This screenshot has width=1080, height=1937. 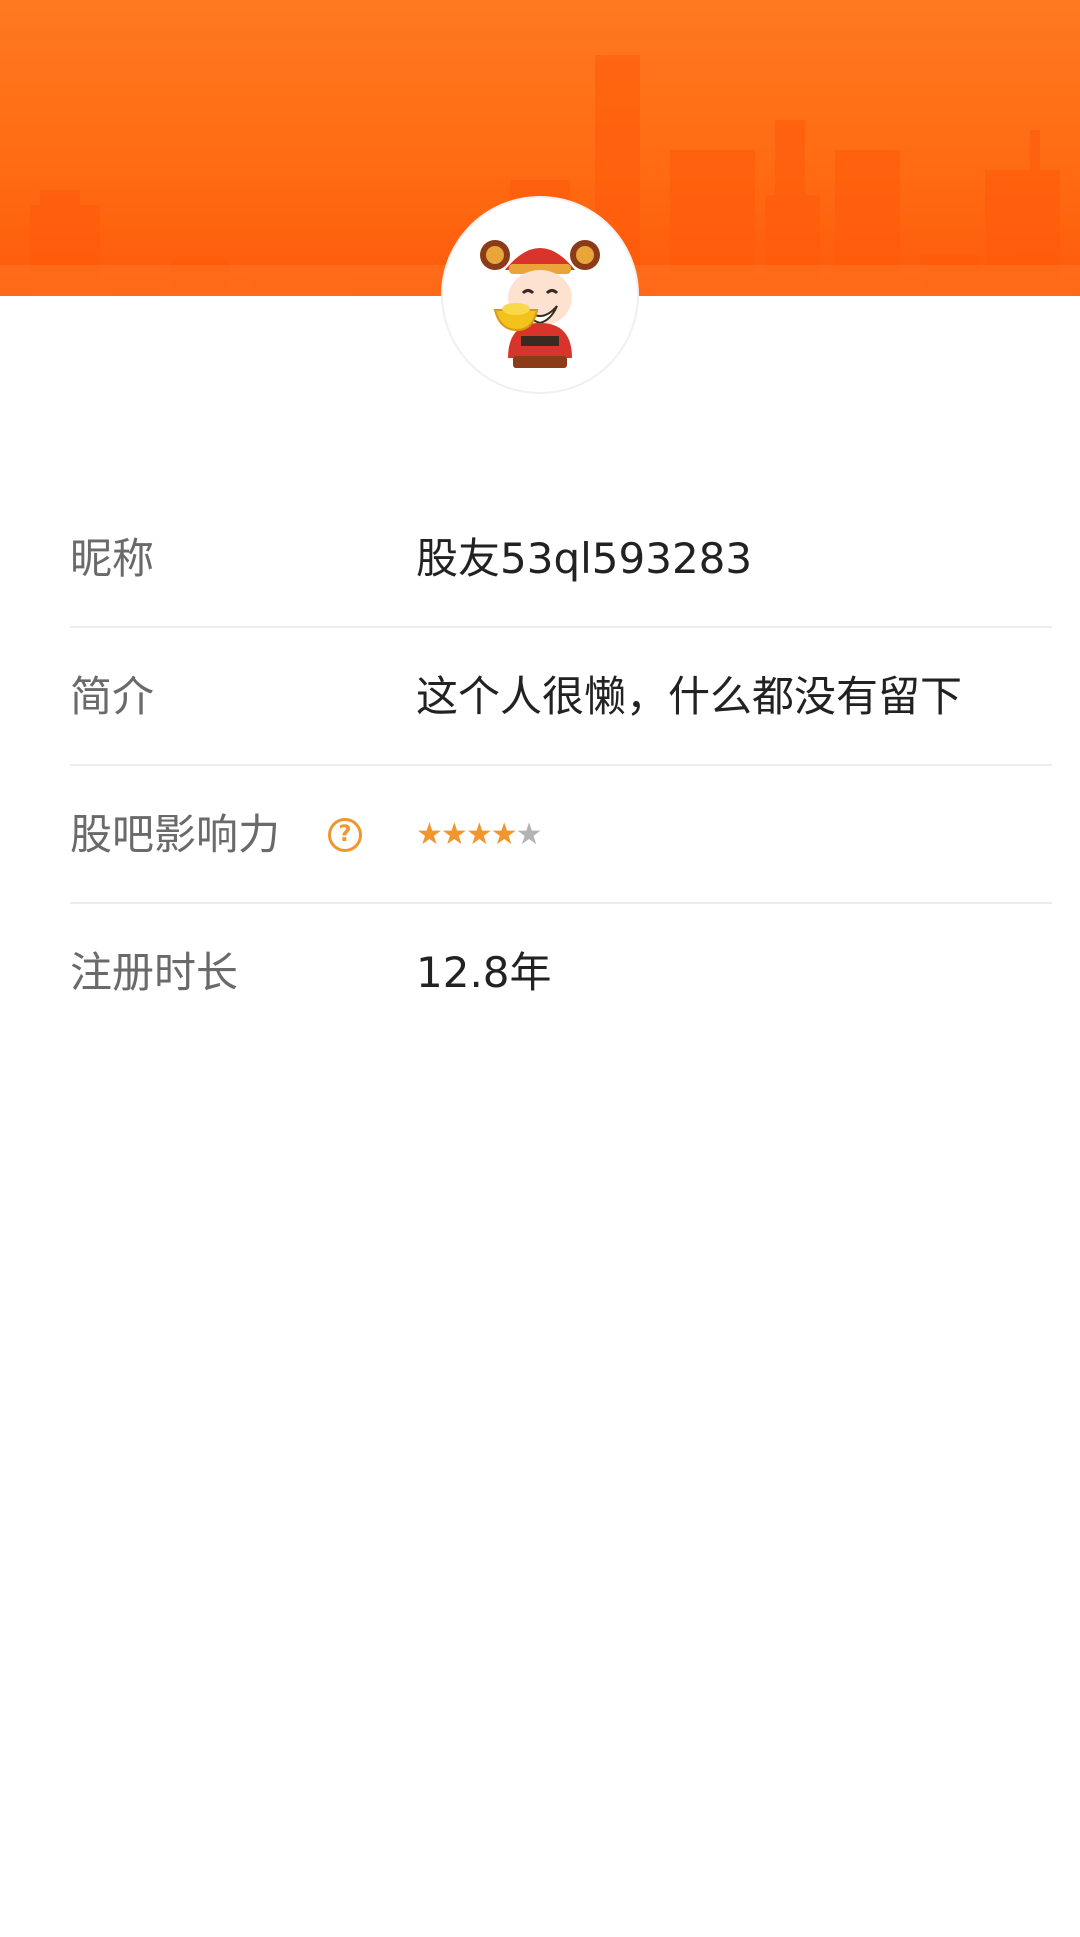 I want to click on influence-rating-stars: ★★★★★, so click(x=479, y=835).